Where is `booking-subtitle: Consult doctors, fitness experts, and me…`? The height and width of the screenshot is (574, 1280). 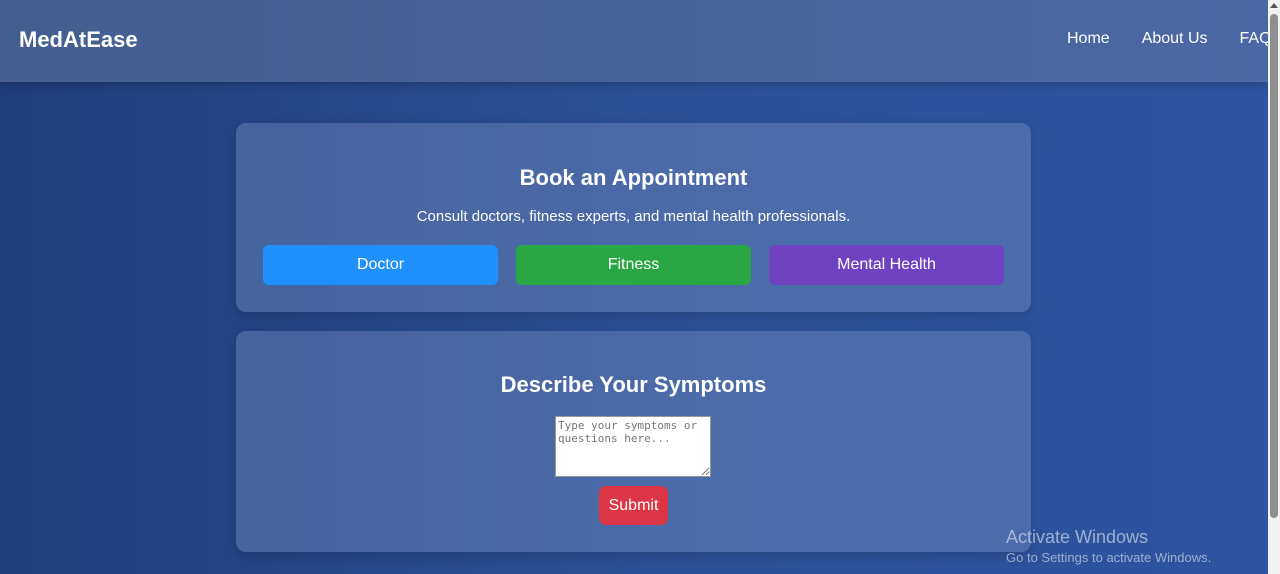 booking-subtitle: Consult doctors, fitness experts, and me… is located at coordinates (633, 216).